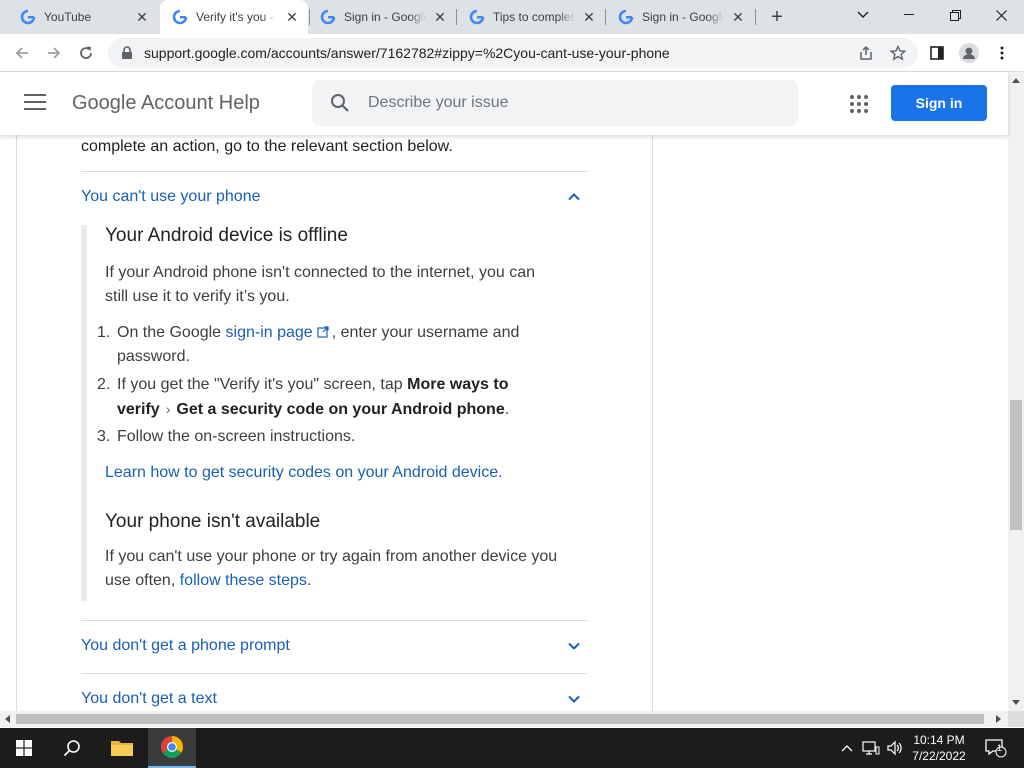  Describe the element at coordinates (234, 17) in the screenshot. I see `tab-verify-its-you: Verify it's you - ✕` at that location.